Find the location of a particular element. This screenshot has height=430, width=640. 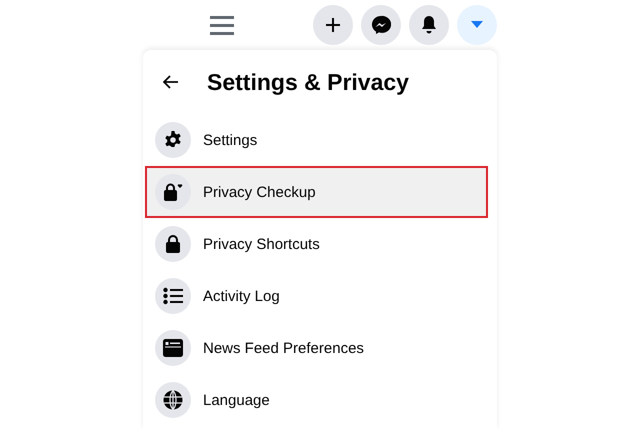

account-button is located at coordinates (477, 25).